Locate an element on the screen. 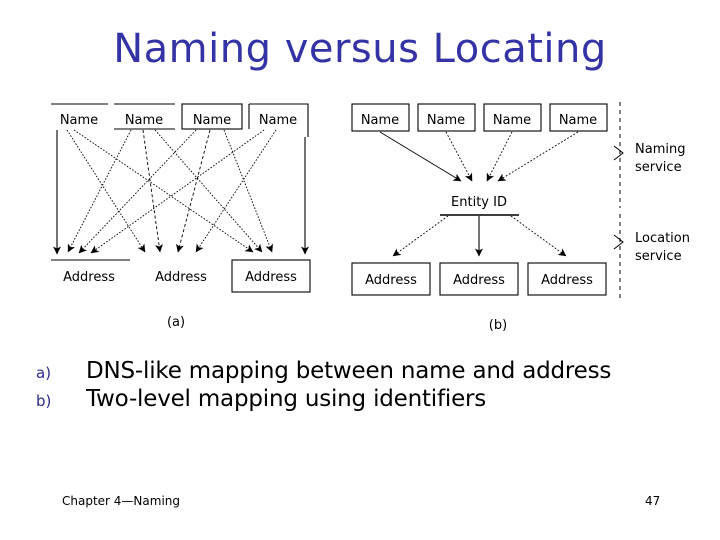 This screenshot has width=720, height=540. diagram-a-arrows is located at coordinates (181, 192).